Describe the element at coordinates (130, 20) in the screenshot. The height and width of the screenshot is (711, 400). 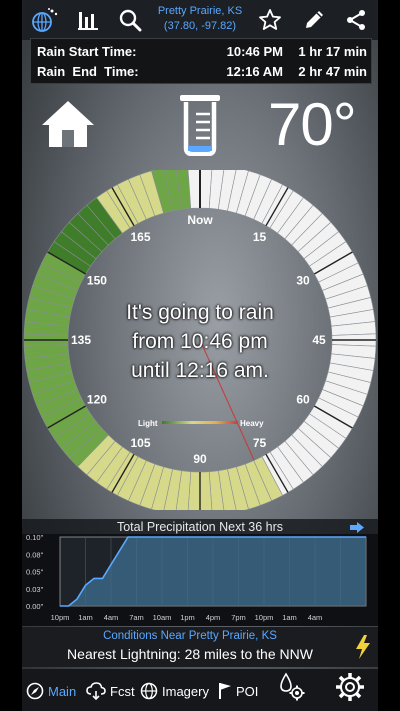
I see `search-icon` at that location.